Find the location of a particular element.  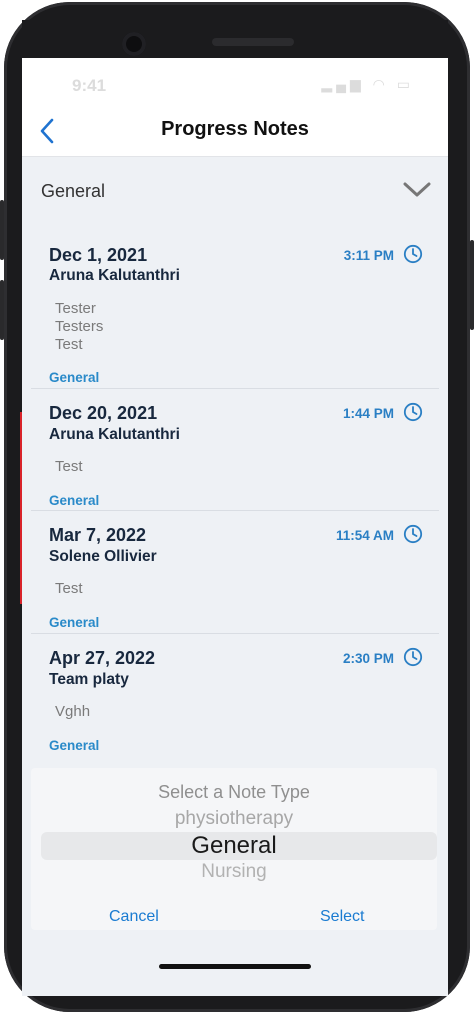

navigation-bar: Progress Notes is located at coordinates (235, 131).